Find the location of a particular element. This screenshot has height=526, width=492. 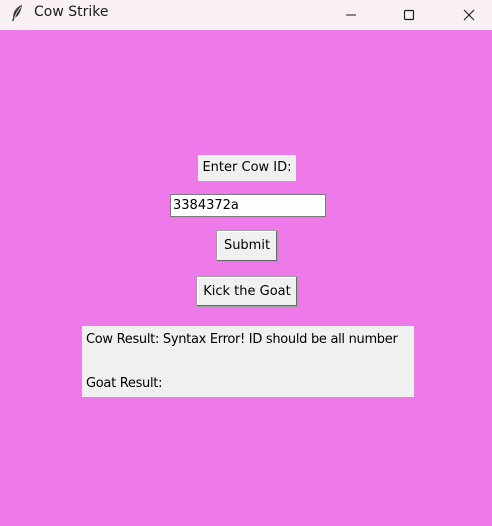

title-bar: Cow Strike is located at coordinates (246, 15).